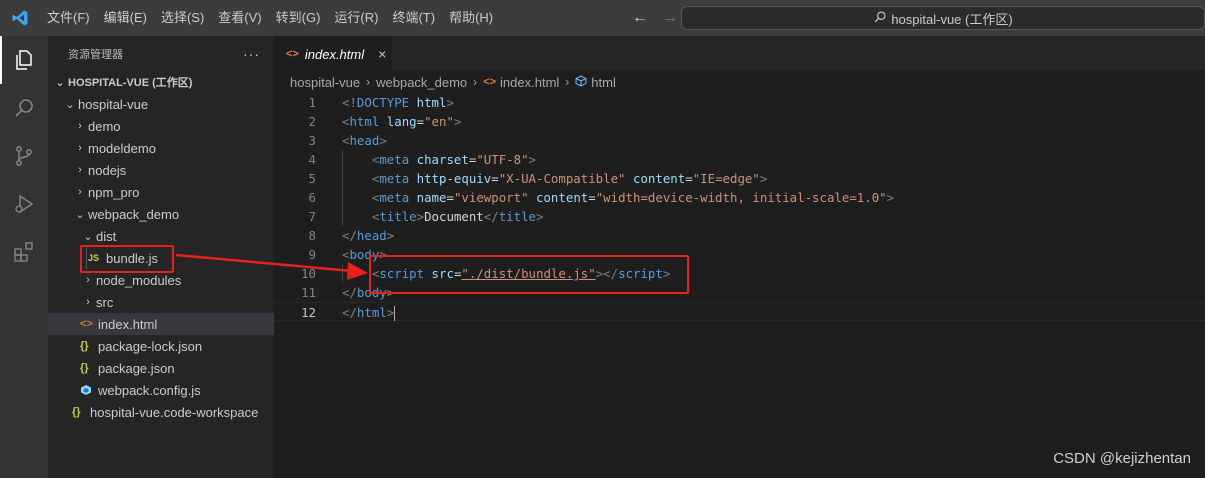 The width and height of the screenshot is (1205, 478). Describe the element at coordinates (1122, 458) in the screenshot. I see `watermark: CSDN @kejizhentan` at that location.